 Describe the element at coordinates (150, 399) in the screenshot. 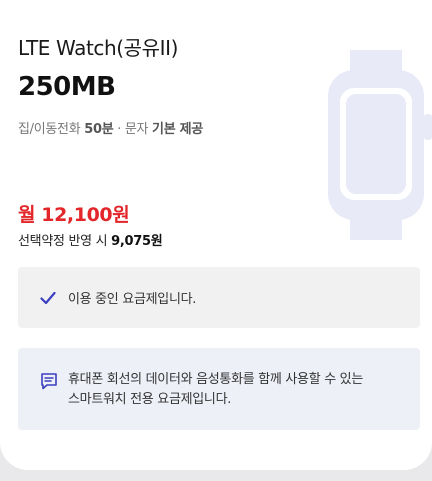

I see `info-line-2: 스마트워치 전용 요금제입니다.` at that location.